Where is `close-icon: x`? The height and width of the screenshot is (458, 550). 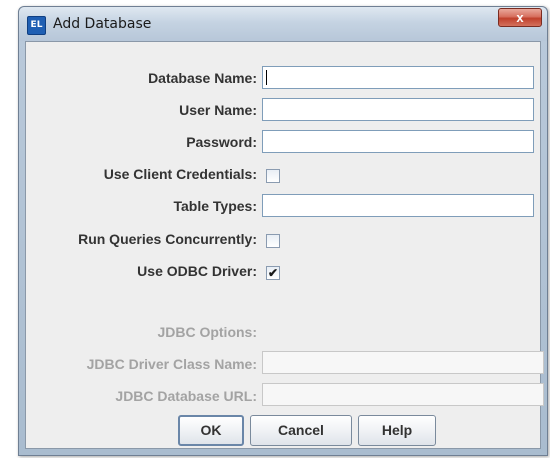 close-icon: x is located at coordinates (520, 17).